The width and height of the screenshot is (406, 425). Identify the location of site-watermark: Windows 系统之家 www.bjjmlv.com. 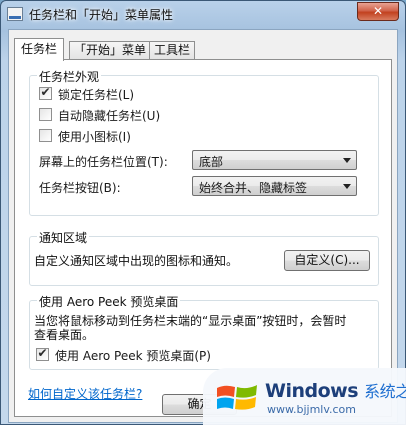
(304, 396).